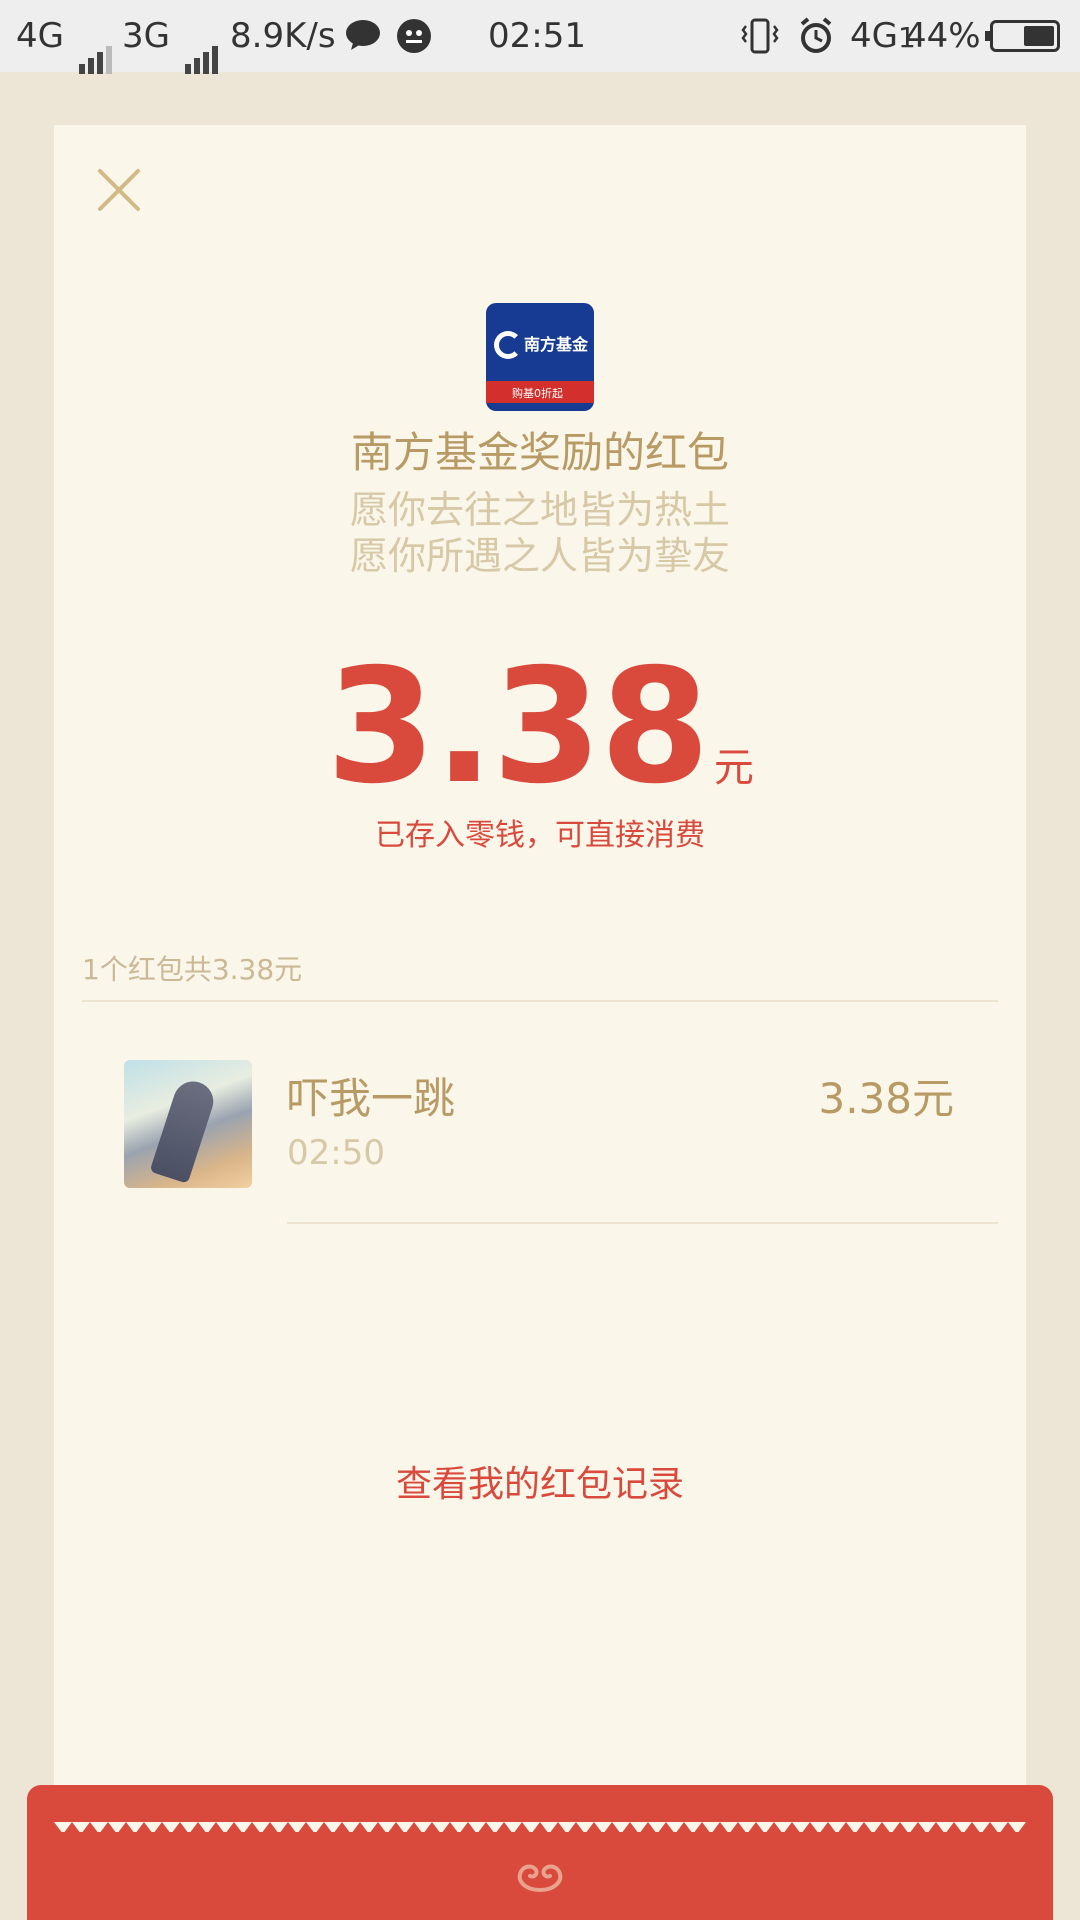 This screenshot has width=1080, height=1920. Describe the element at coordinates (65, 44) in the screenshot. I see `network-4g: 4G` at that location.